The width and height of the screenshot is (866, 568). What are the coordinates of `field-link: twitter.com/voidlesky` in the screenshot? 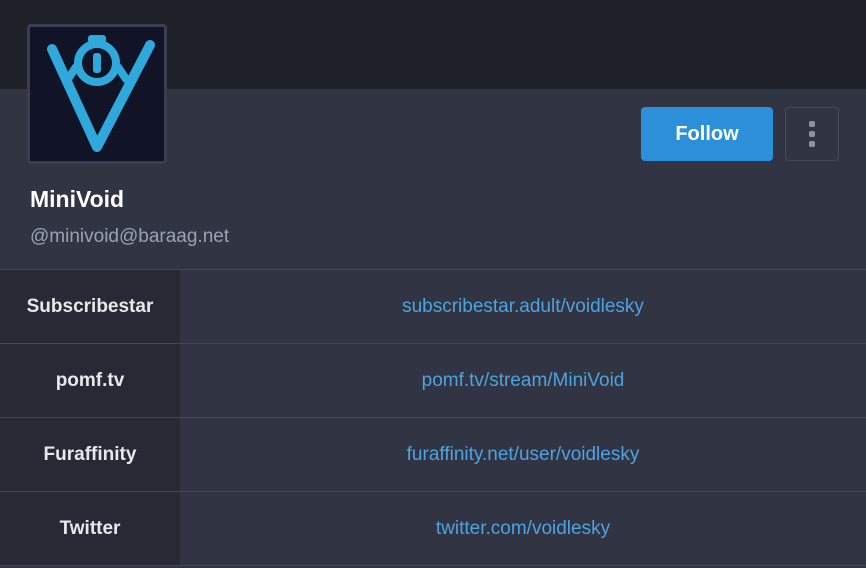 It's located at (523, 528).